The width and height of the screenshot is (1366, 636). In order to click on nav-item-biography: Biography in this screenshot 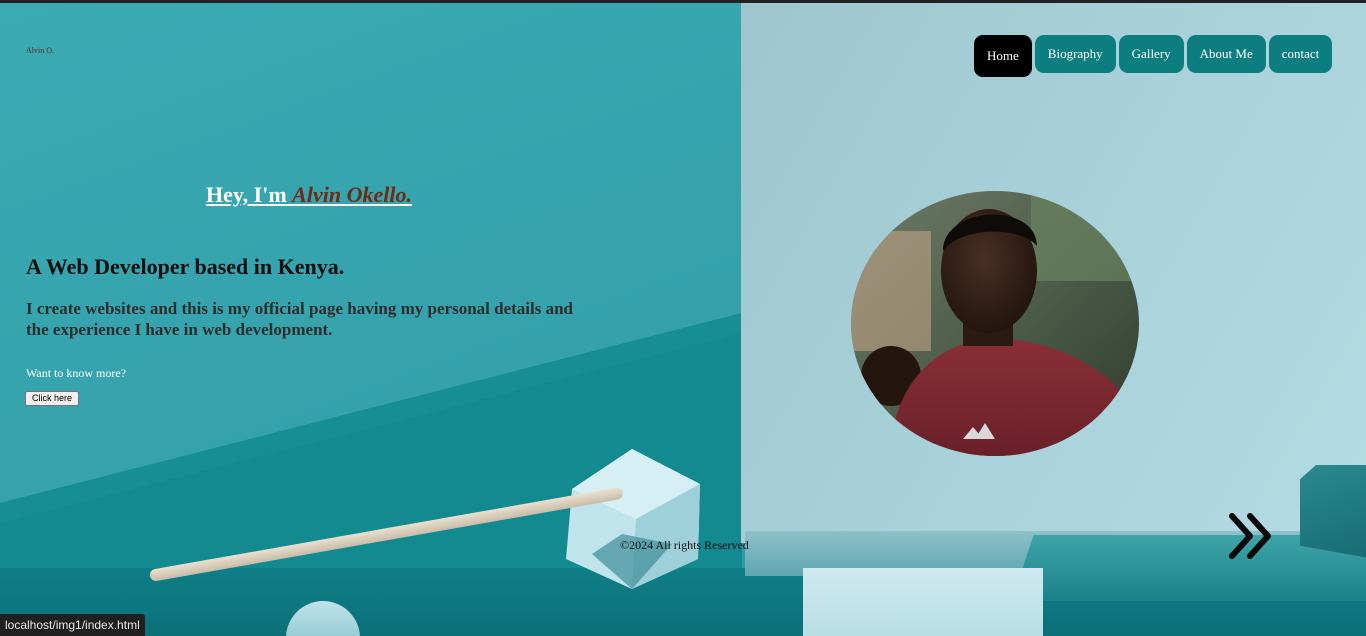, I will do `click(1075, 54)`.